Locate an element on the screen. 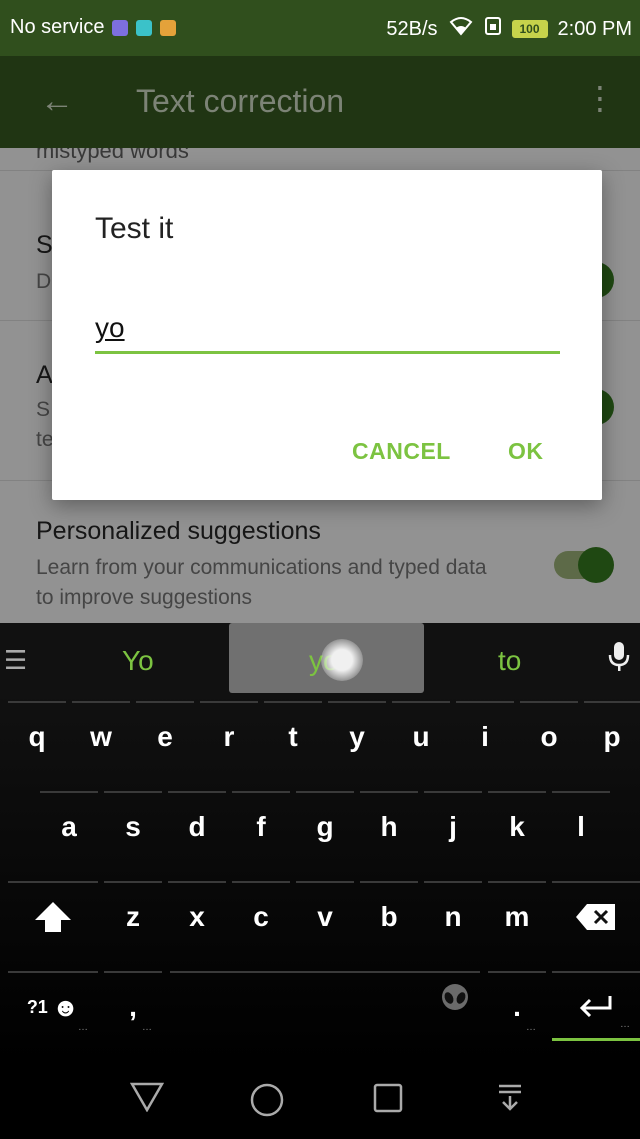 The image size is (640, 1139). key-q: q is located at coordinates (37, 736).